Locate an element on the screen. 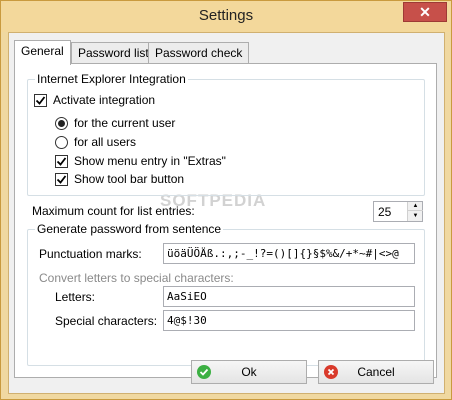 The image size is (452, 400). tab-password-lists-label: Password lists is located at coordinates (116, 53).